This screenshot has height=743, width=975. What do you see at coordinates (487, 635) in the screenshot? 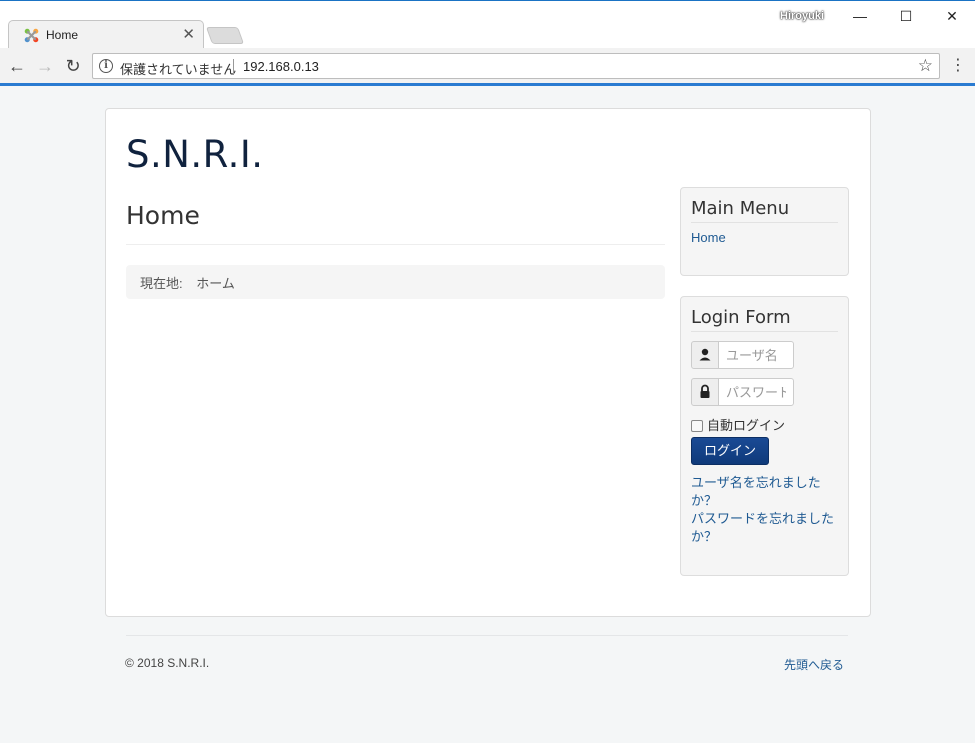
I see `footer-divider` at bounding box center [487, 635].